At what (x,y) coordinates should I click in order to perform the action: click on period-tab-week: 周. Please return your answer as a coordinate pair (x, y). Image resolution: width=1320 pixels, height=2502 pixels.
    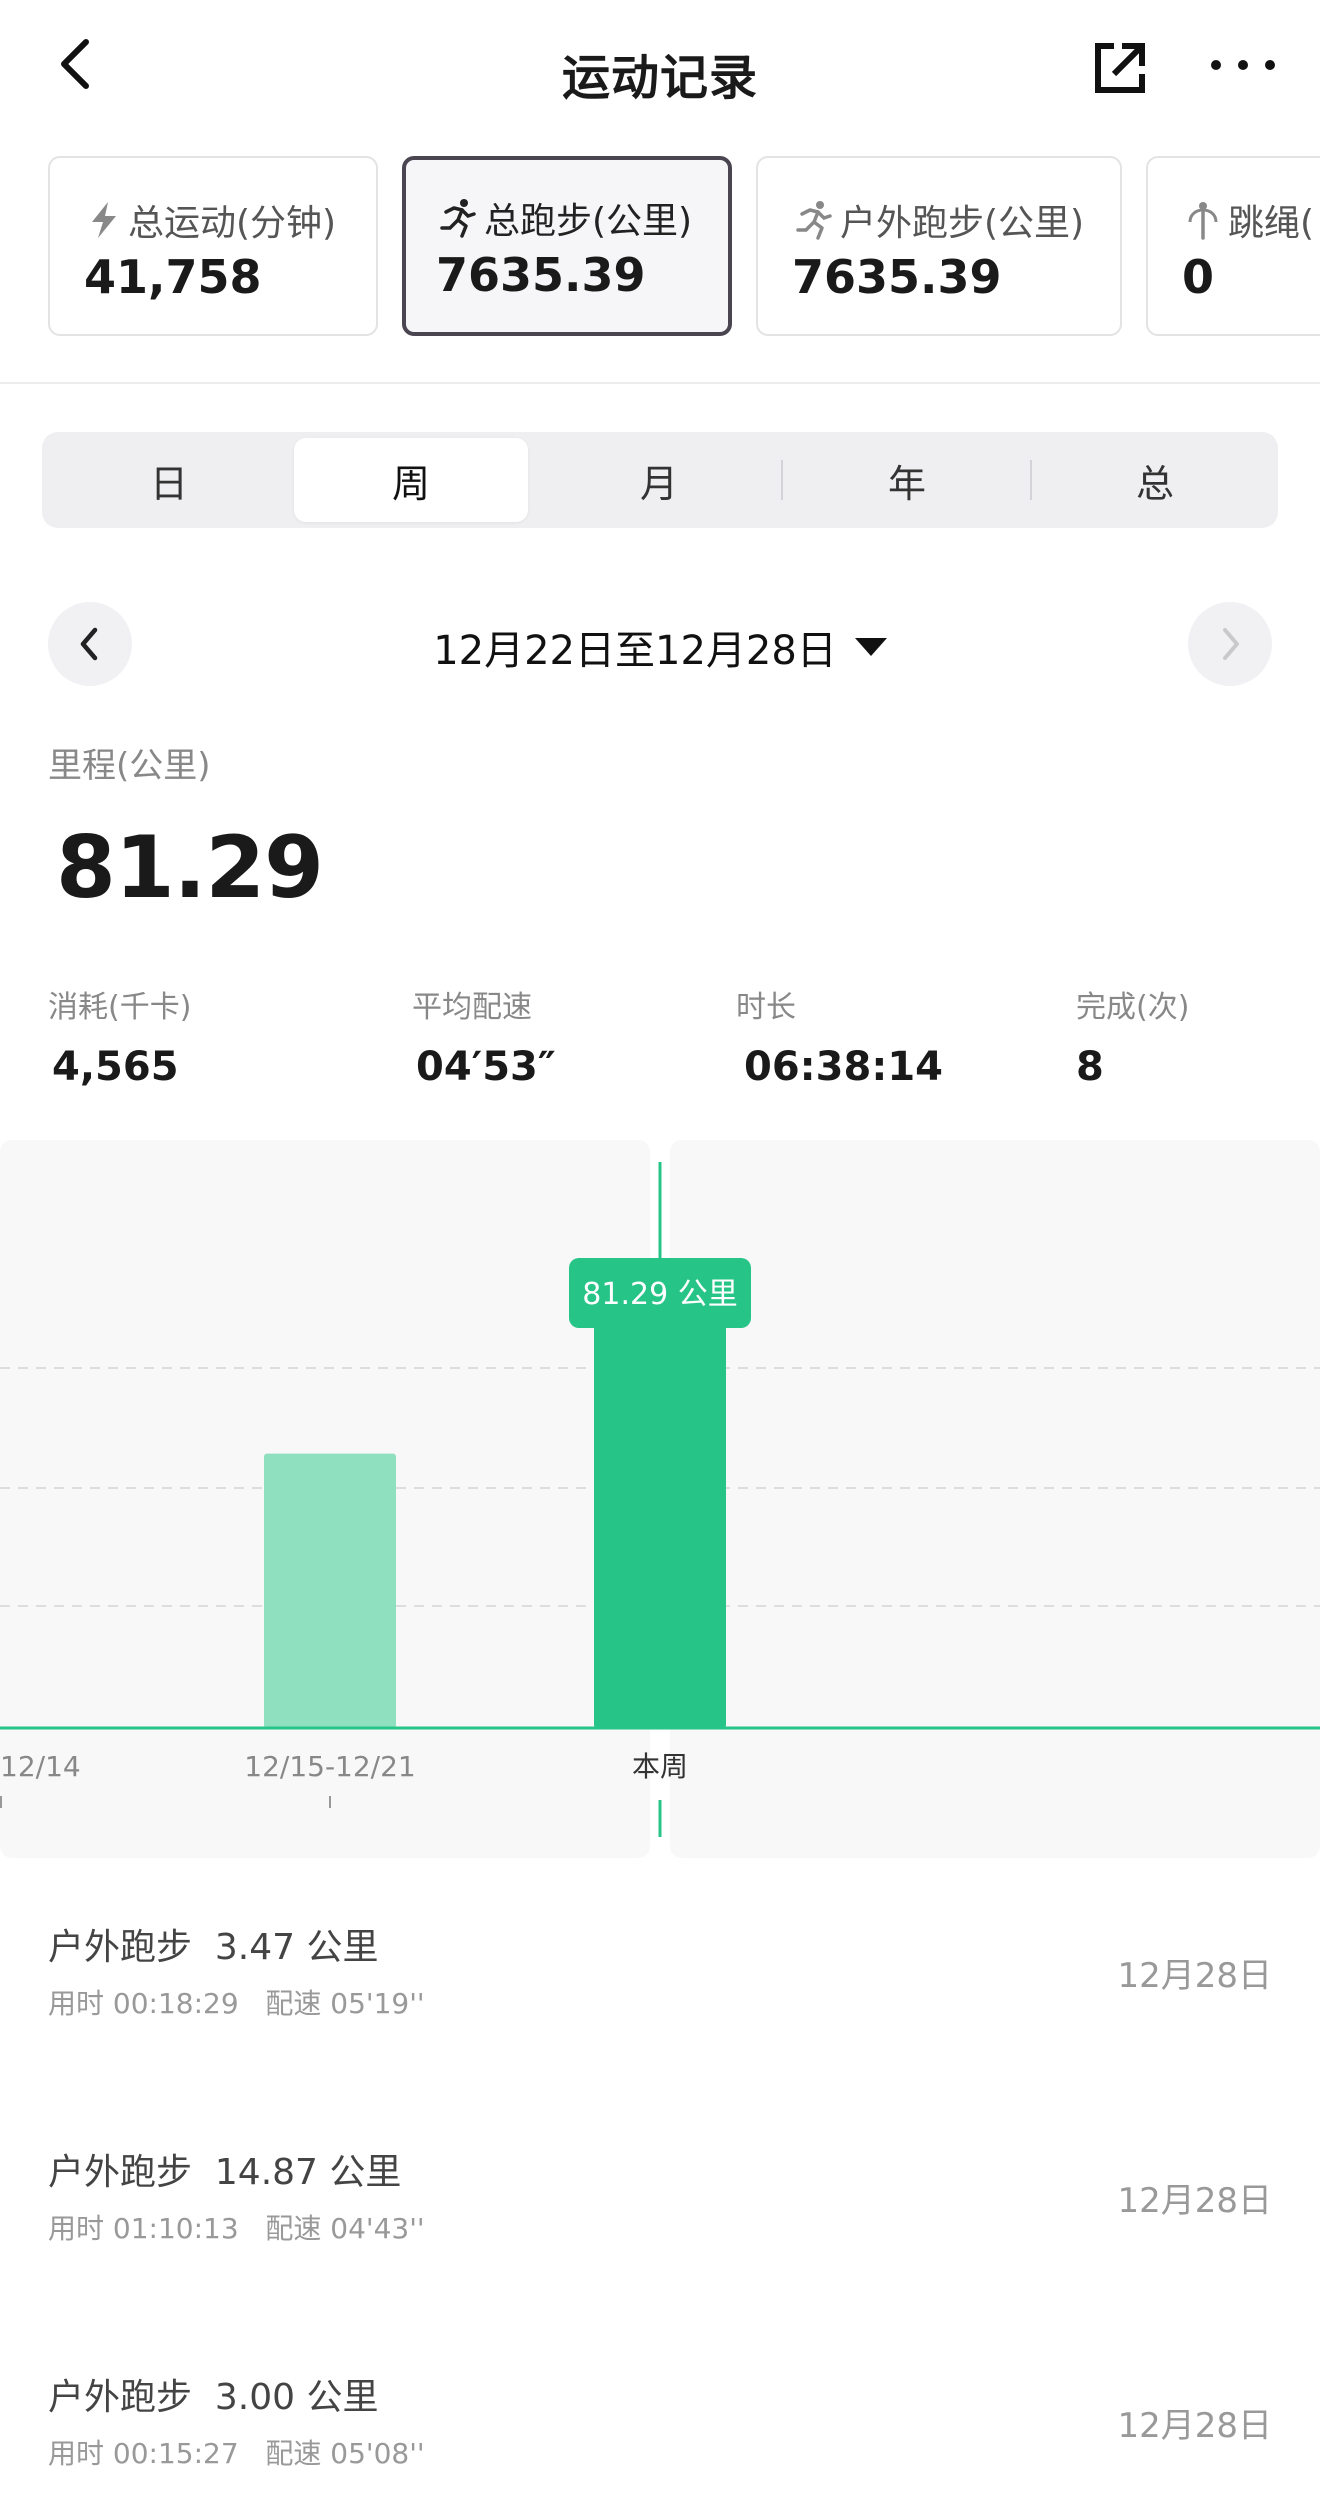
    Looking at the image, I should click on (411, 480).